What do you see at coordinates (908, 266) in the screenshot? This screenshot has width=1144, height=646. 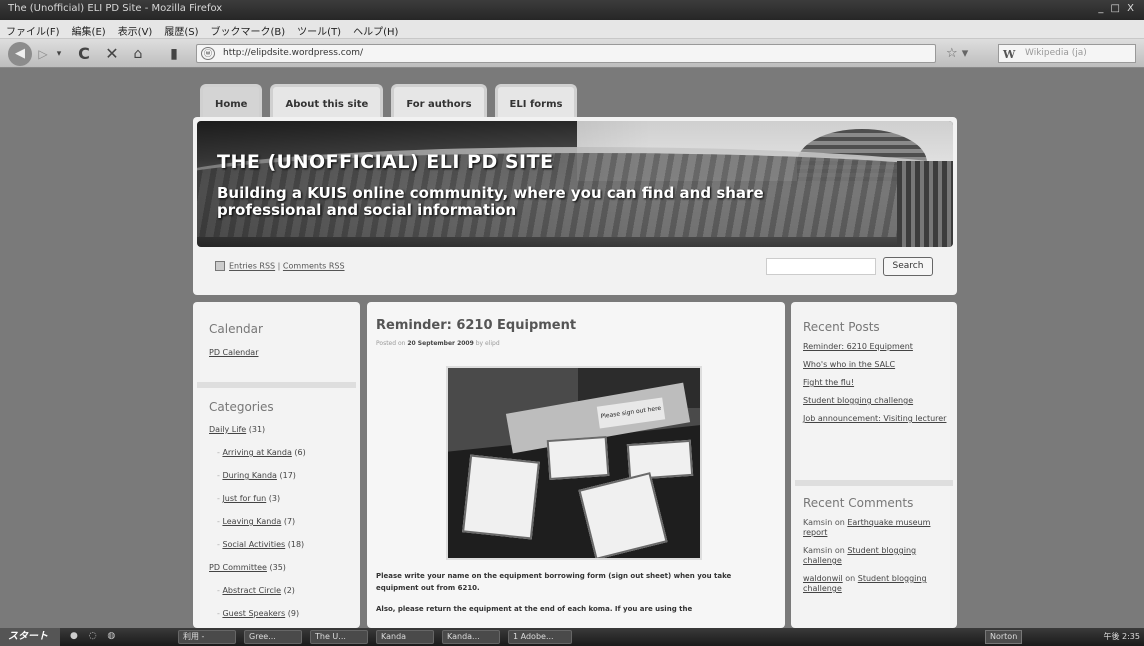 I see `site-search-button: Search` at bounding box center [908, 266].